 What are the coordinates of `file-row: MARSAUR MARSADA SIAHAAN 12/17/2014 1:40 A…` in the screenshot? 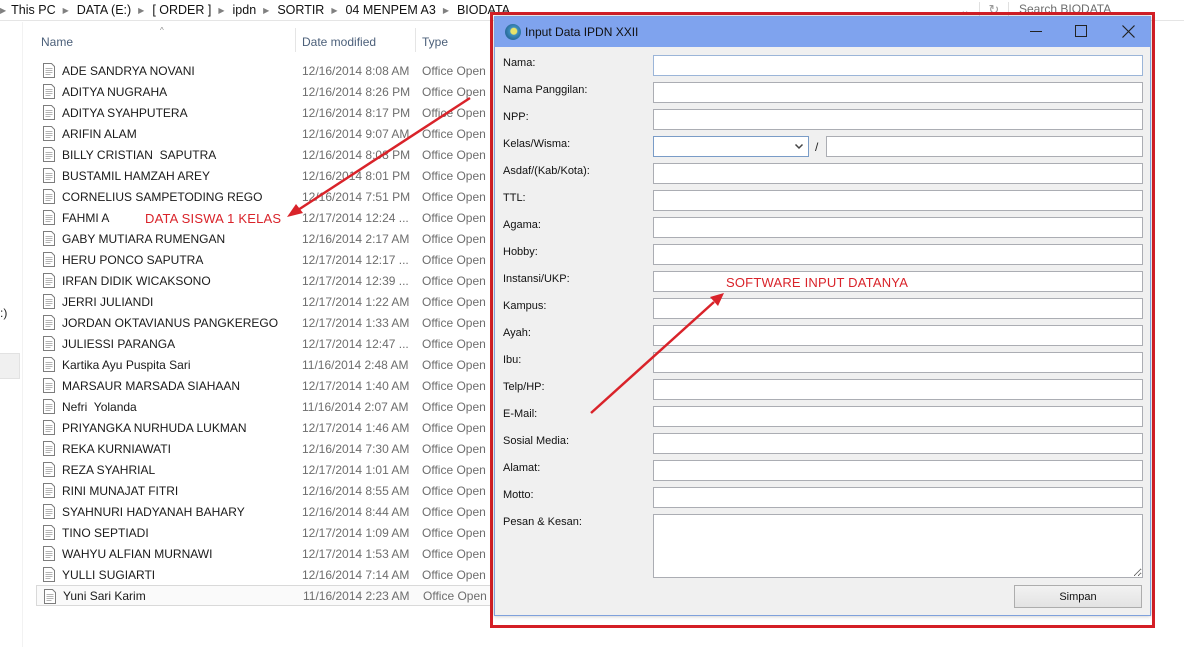 It's located at (264, 385).